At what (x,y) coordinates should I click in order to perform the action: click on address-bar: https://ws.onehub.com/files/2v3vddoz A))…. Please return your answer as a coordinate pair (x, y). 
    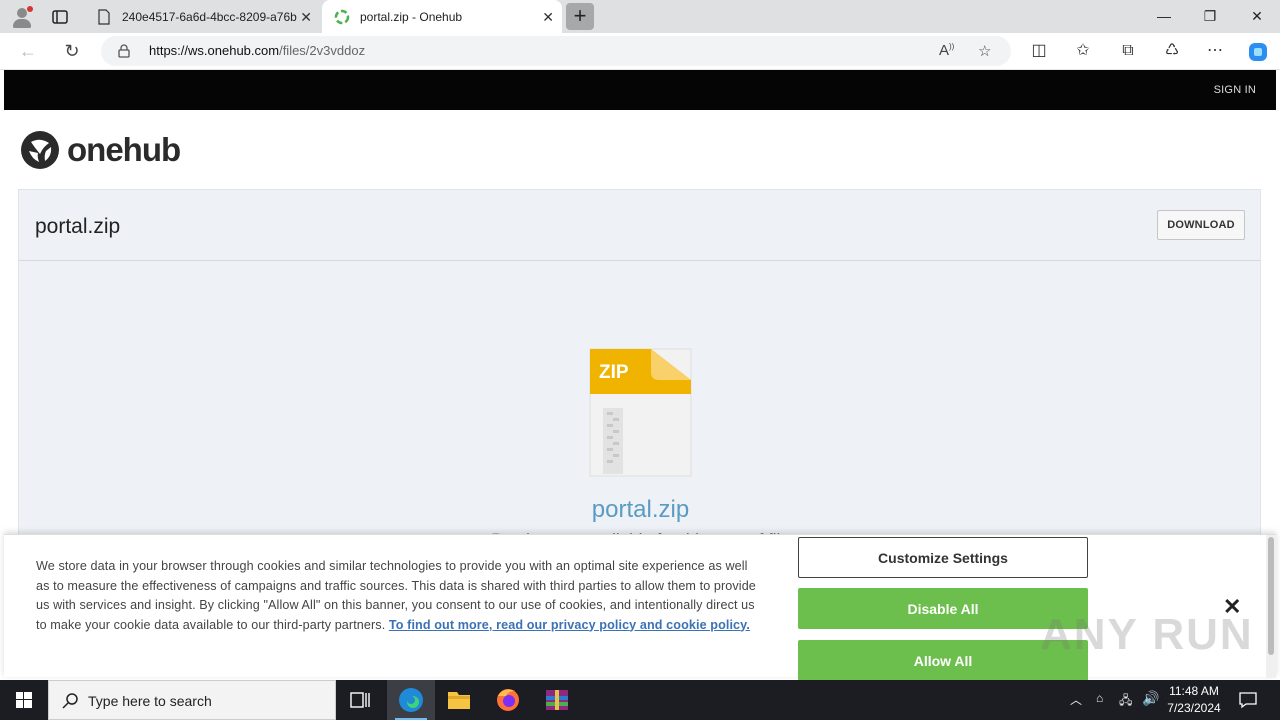
    Looking at the image, I should click on (556, 51).